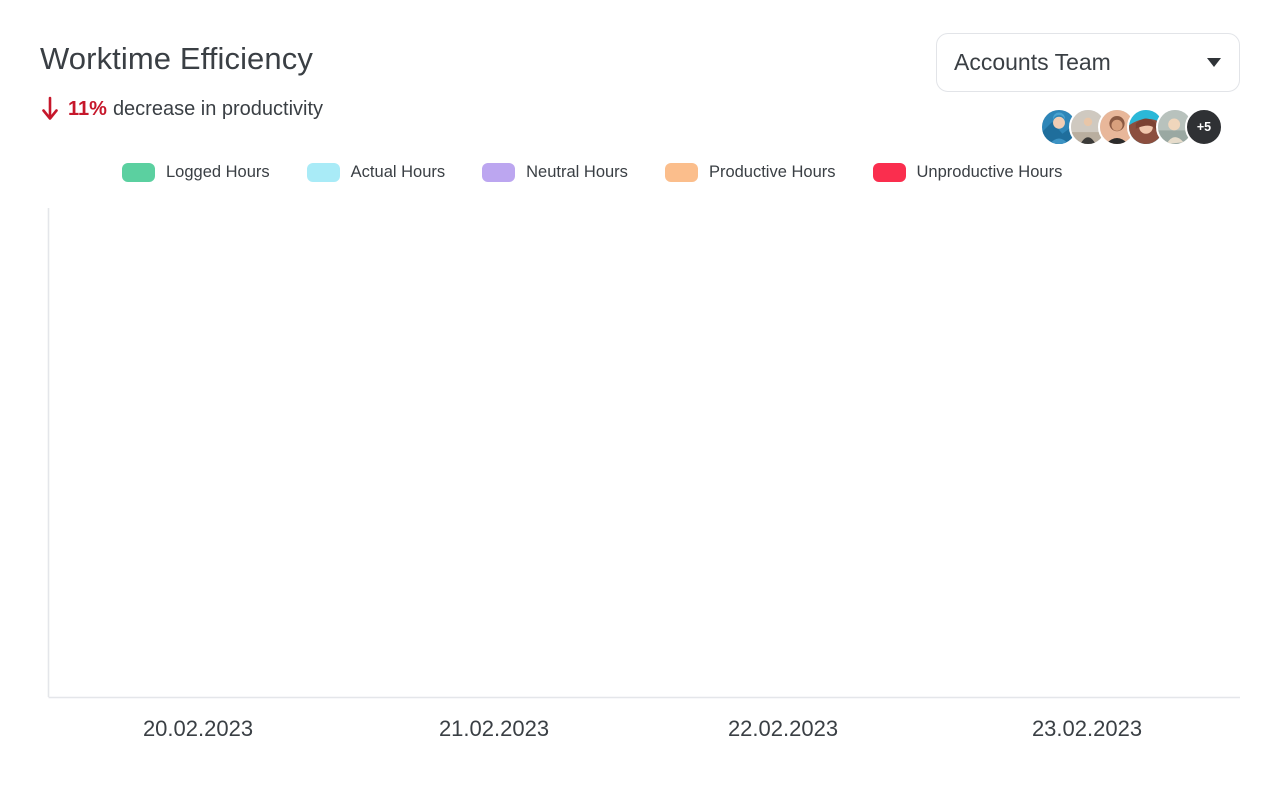 The height and width of the screenshot is (800, 1280). I want to click on x-tick-label: 23.02.2023, so click(1087, 728).